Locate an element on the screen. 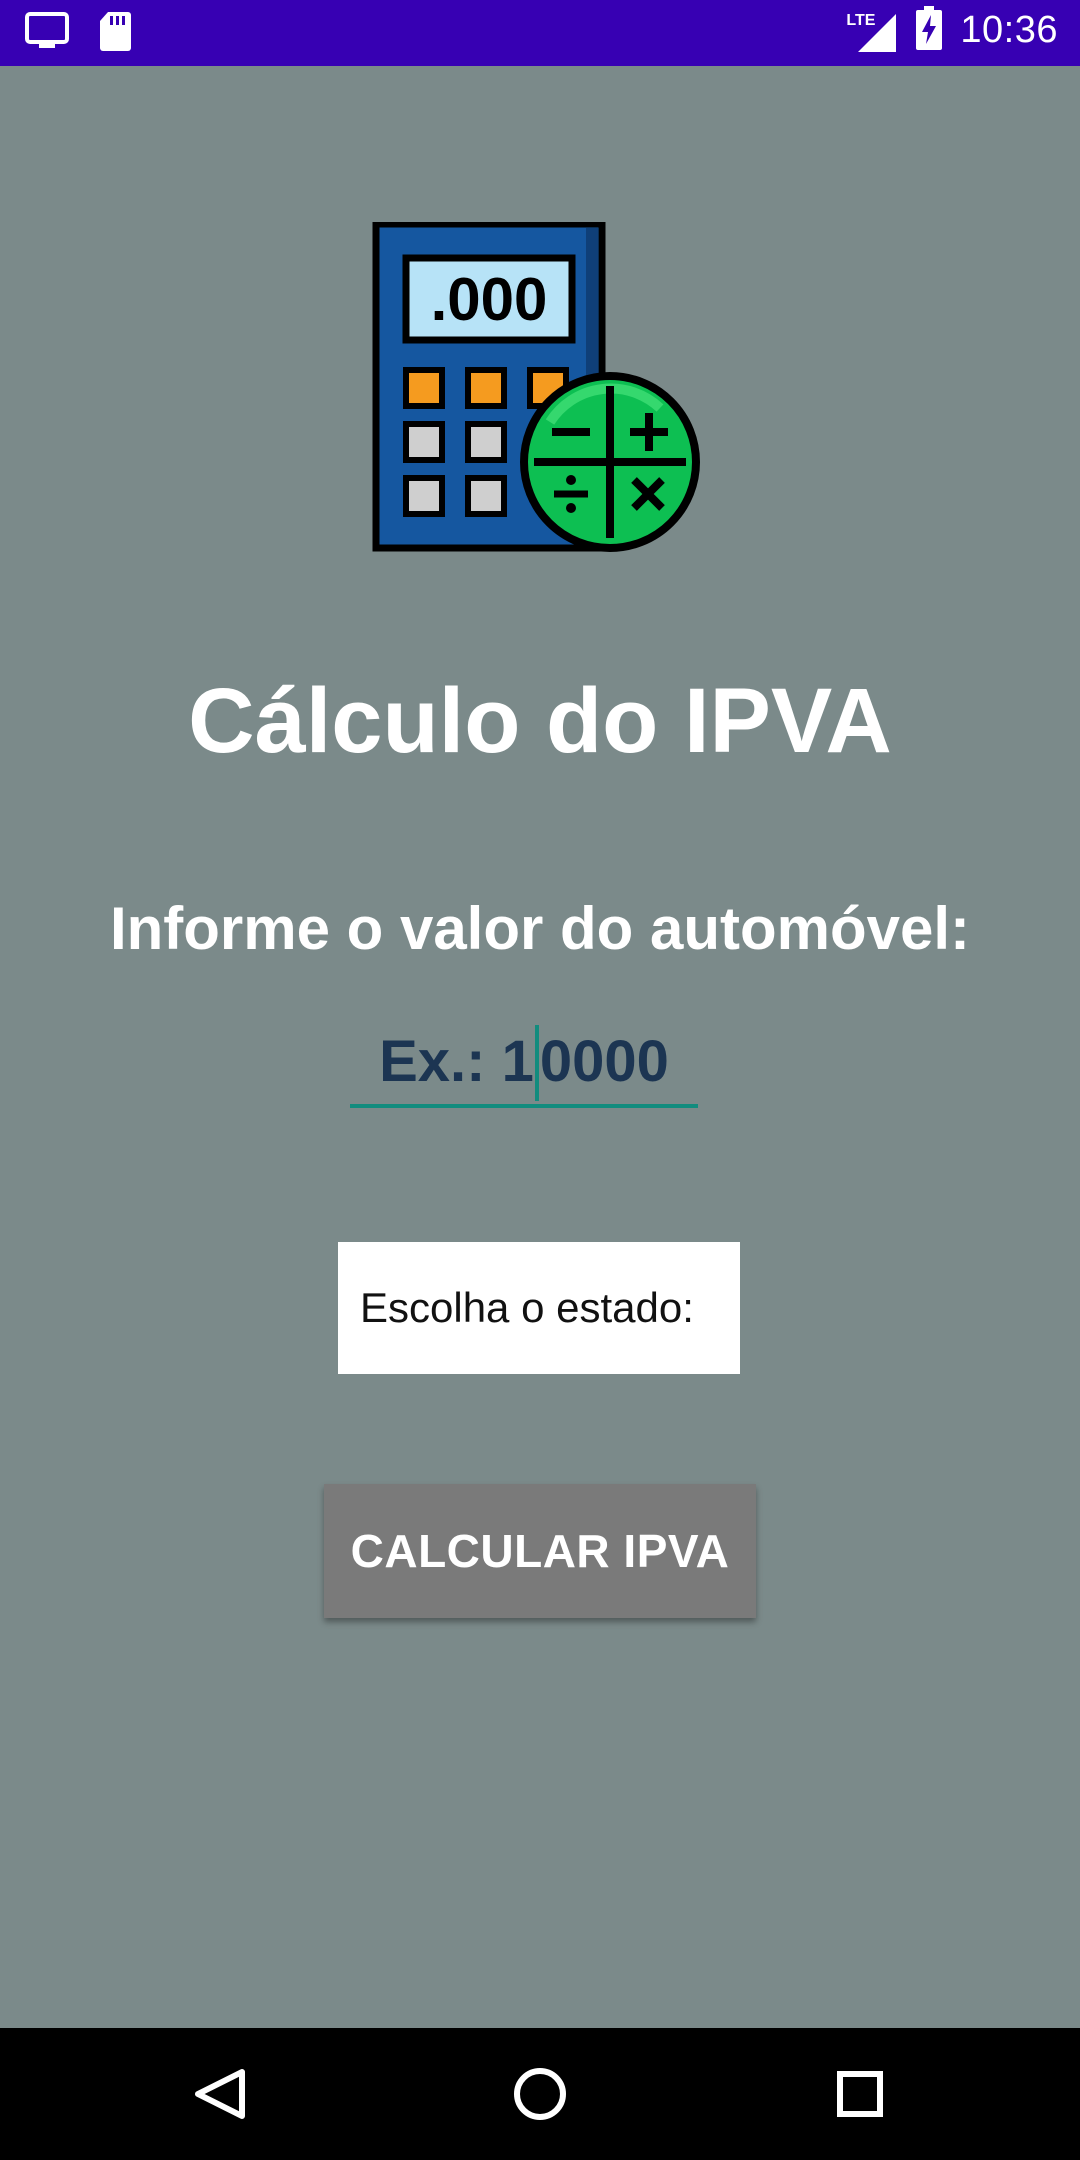 The width and height of the screenshot is (1080, 2160). back-icon is located at coordinates (220, 2094).